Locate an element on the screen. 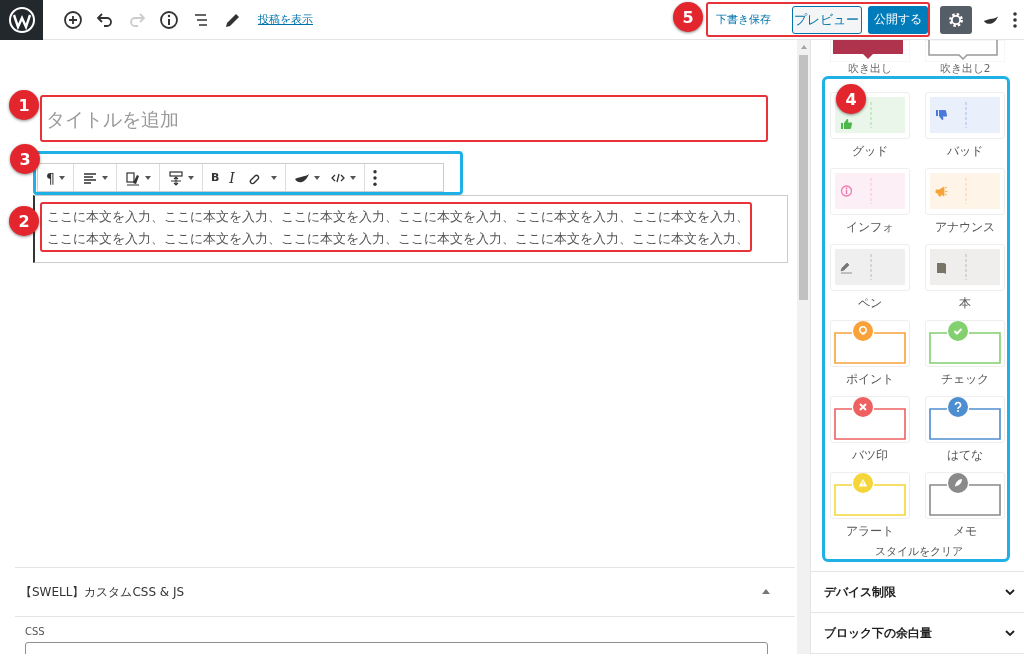 The width and height of the screenshot is (1024, 654). style-label: ポイント is located at coordinates (870, 379).